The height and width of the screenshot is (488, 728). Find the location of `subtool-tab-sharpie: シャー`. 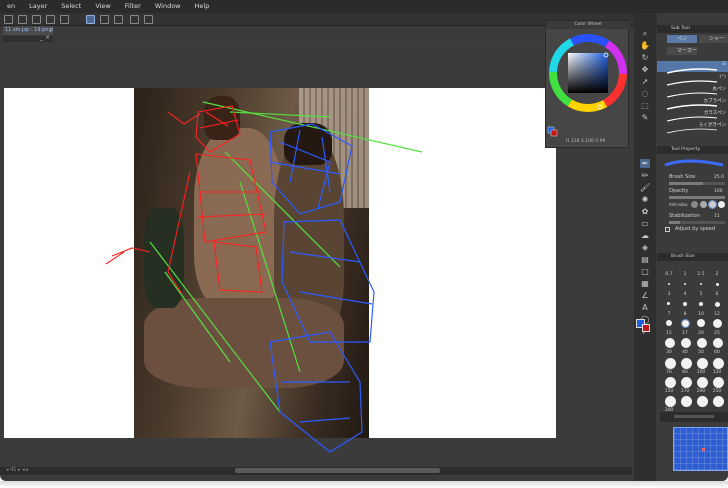

subtool-tab-sharpie: シャー is located at coordinates (713, 39).